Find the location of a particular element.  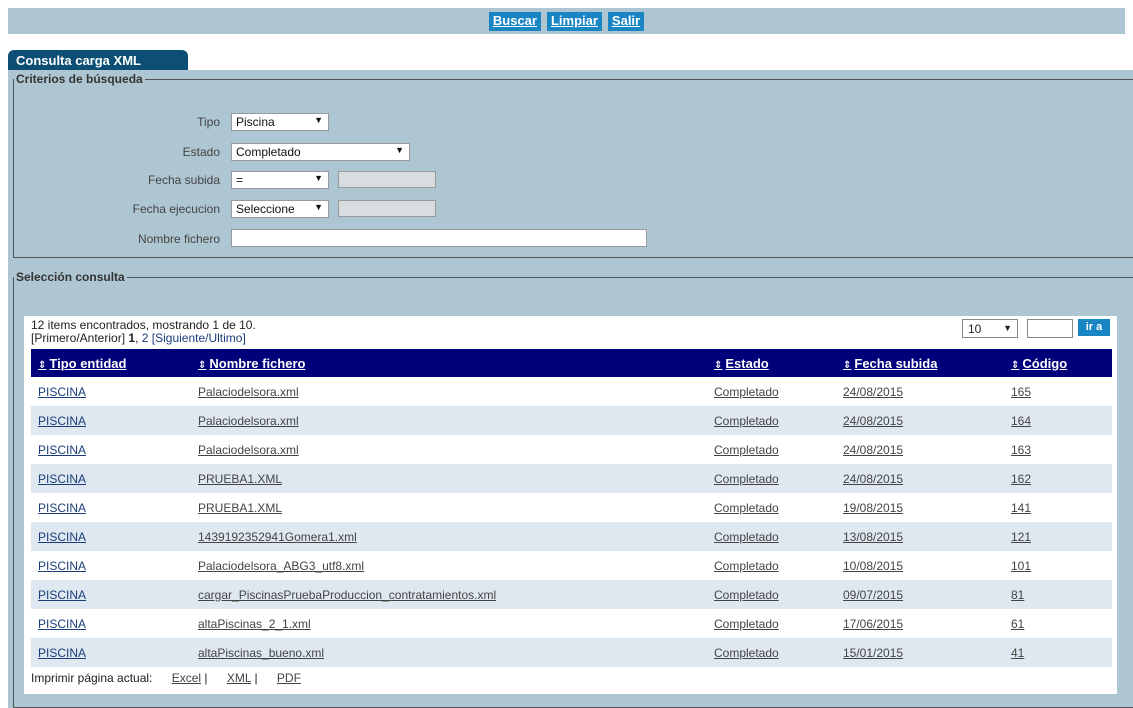

cell-nombre-fichero-link: altaPiscinas_bueno.xml is located at coordinates (261, 653).